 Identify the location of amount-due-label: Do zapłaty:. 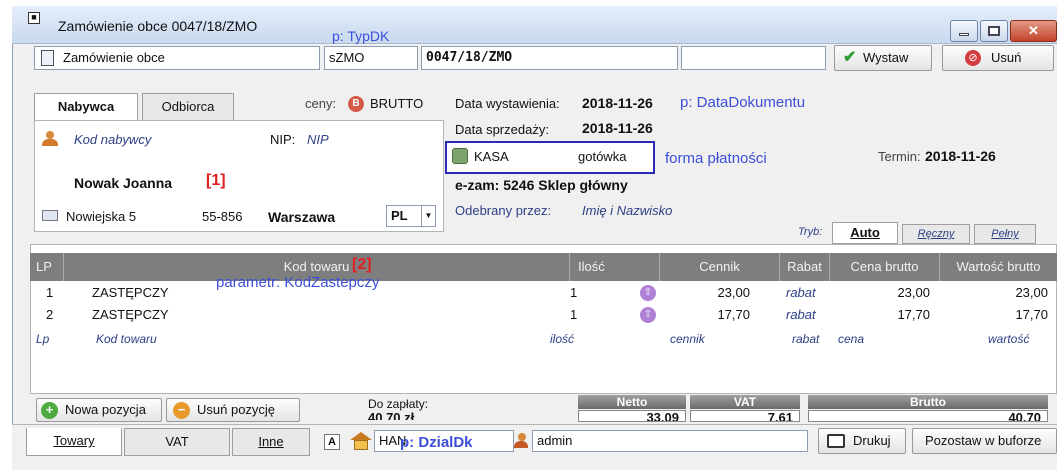
(398, 404).